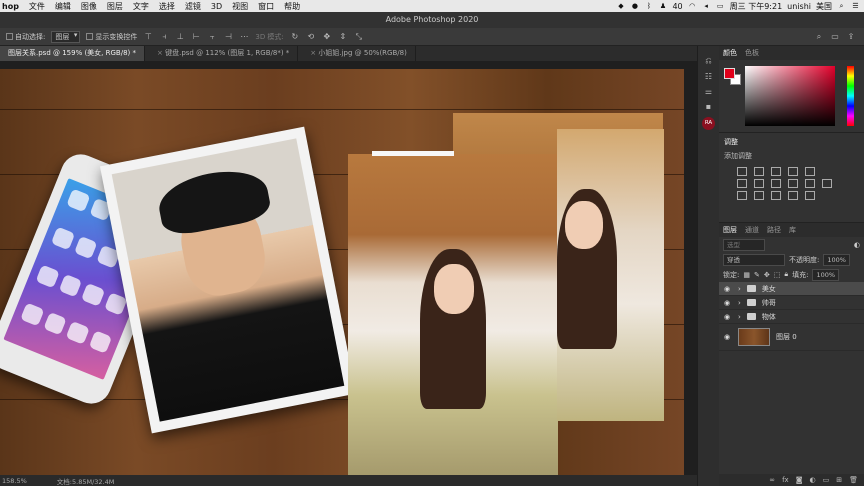 This screenshot has width=864, height=486. Describe the element at coordinates (772, 480) in the screenshot. I see `link-icon: ∞` at that location.